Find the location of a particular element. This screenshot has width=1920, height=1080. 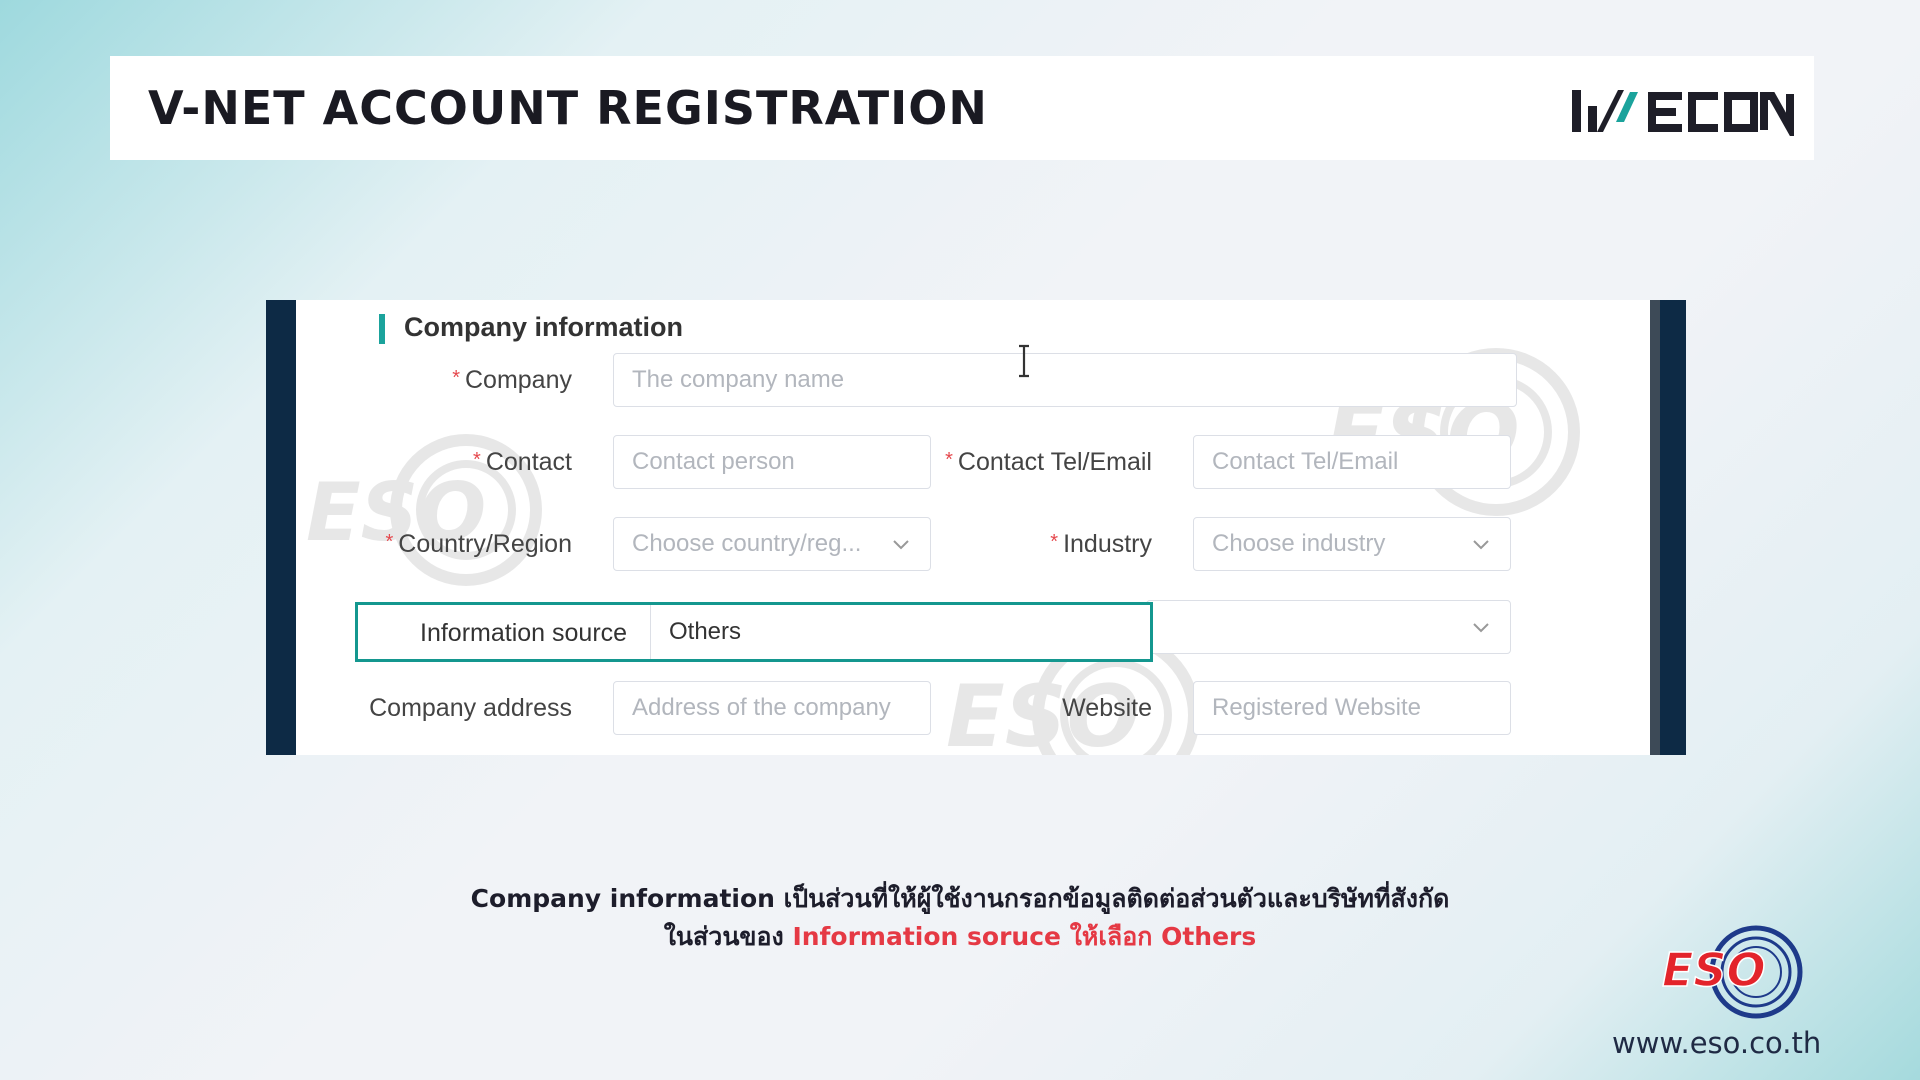

wecon-logo is located at coordinates (1683, 113).